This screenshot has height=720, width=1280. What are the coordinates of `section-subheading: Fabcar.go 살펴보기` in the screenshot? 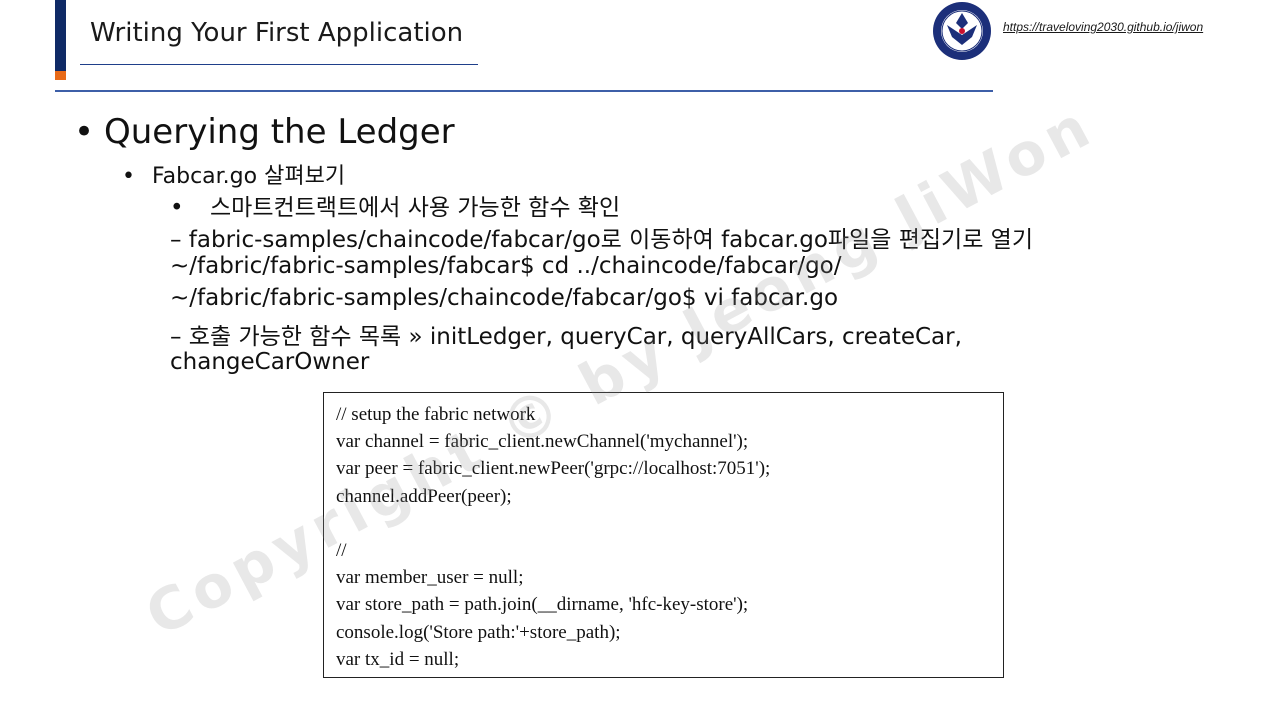 It's located at (249, 176).